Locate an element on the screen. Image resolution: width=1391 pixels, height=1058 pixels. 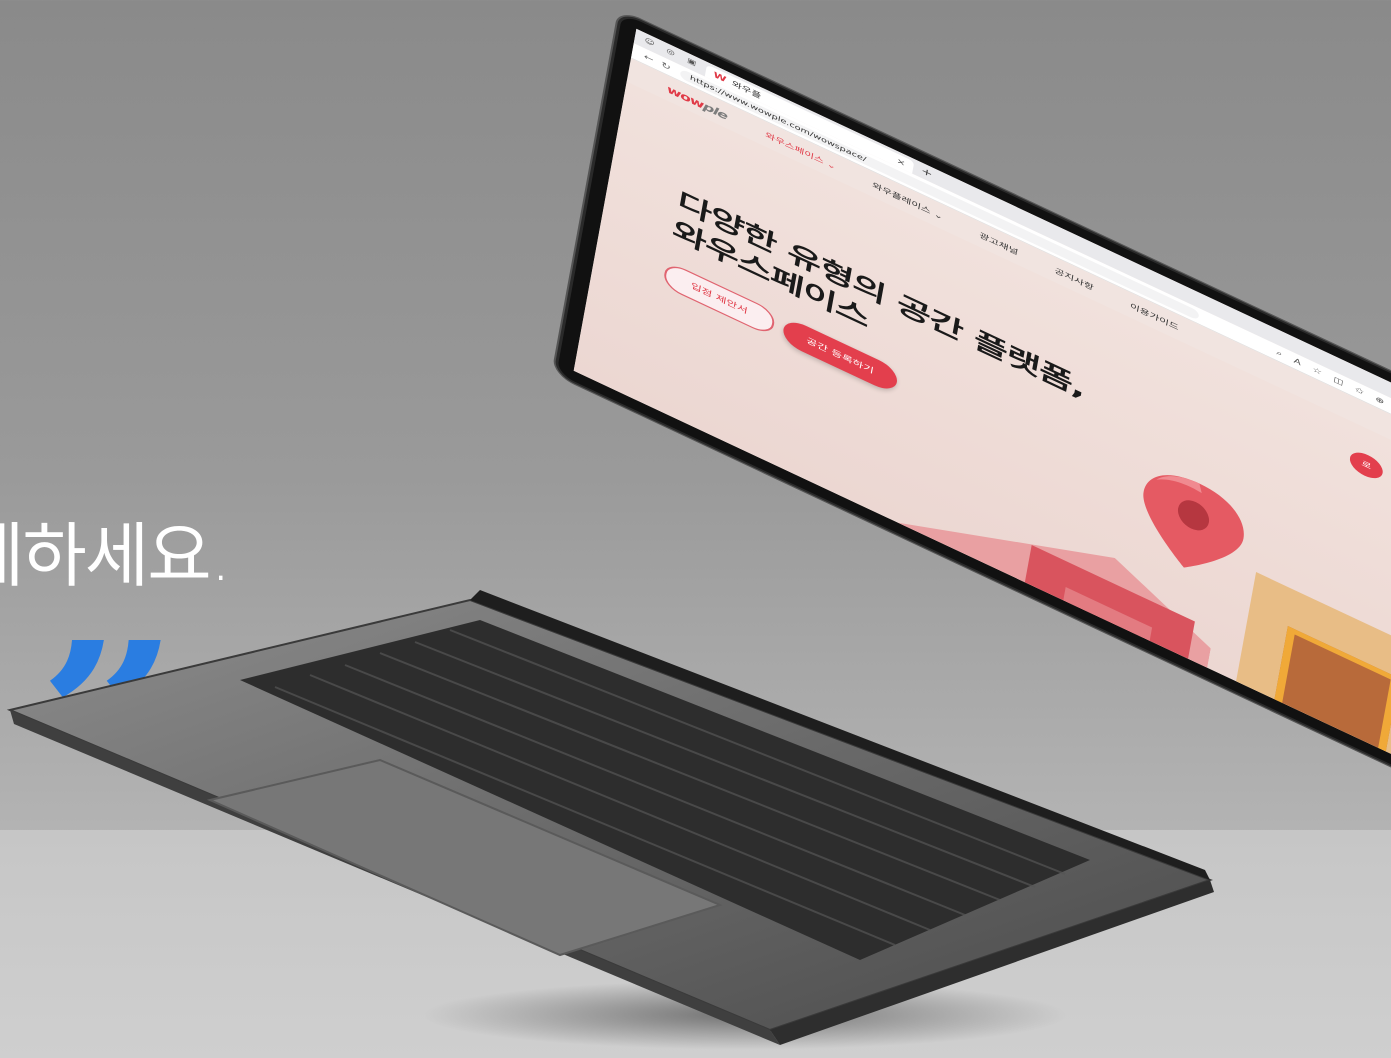
map-pin-icon is located at coordinates (1193, 521).